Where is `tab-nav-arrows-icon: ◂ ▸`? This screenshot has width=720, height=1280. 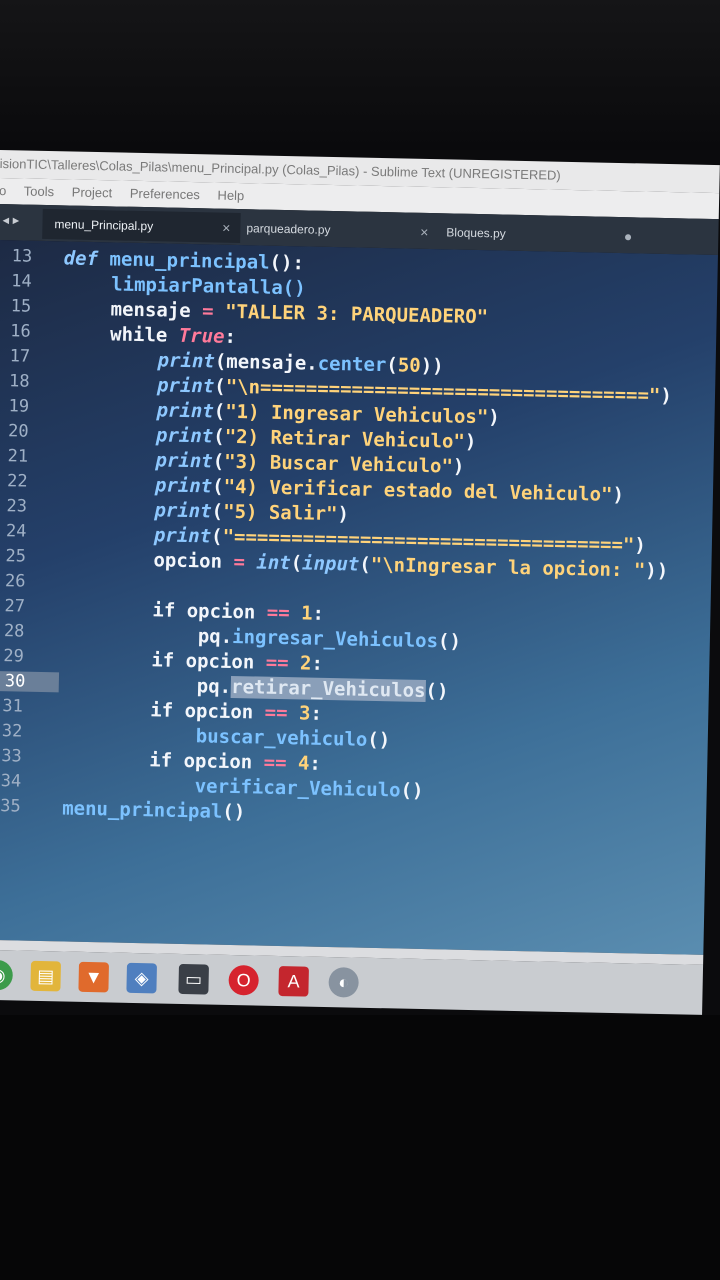
tab-nav-arrows-icon: ◂ ▸ is located at coordinates (10, 220).